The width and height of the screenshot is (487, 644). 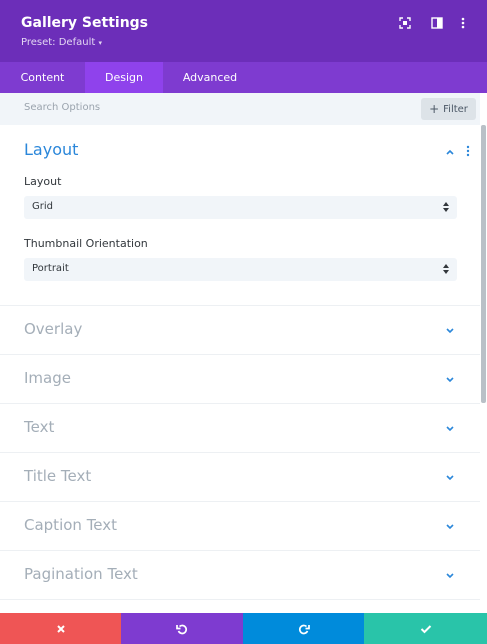 I want to click on tab-design: Design, so click(x=124, y=77).